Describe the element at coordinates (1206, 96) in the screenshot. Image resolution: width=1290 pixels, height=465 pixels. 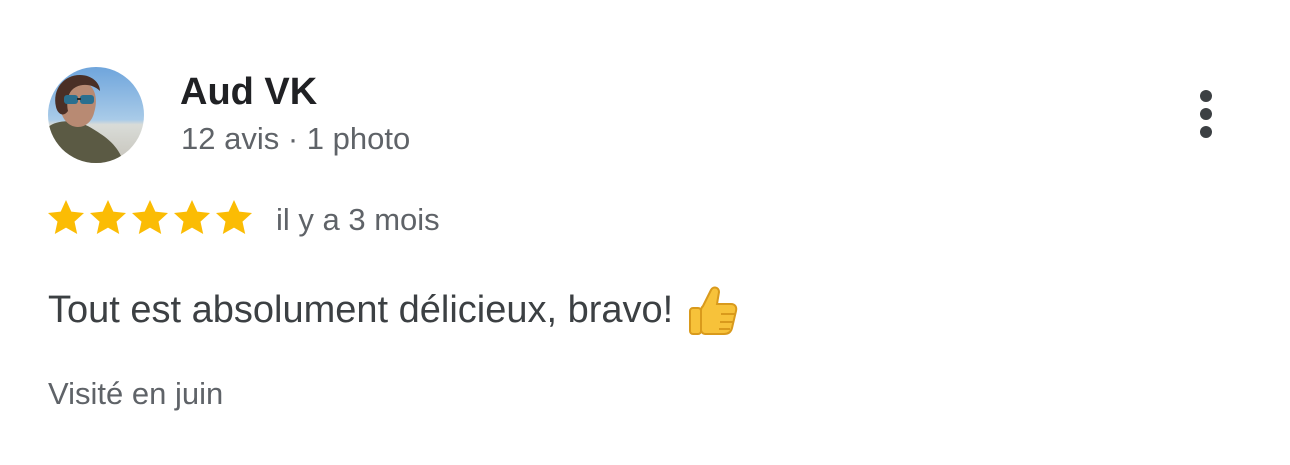
I see `more-vert-icon` at that location.